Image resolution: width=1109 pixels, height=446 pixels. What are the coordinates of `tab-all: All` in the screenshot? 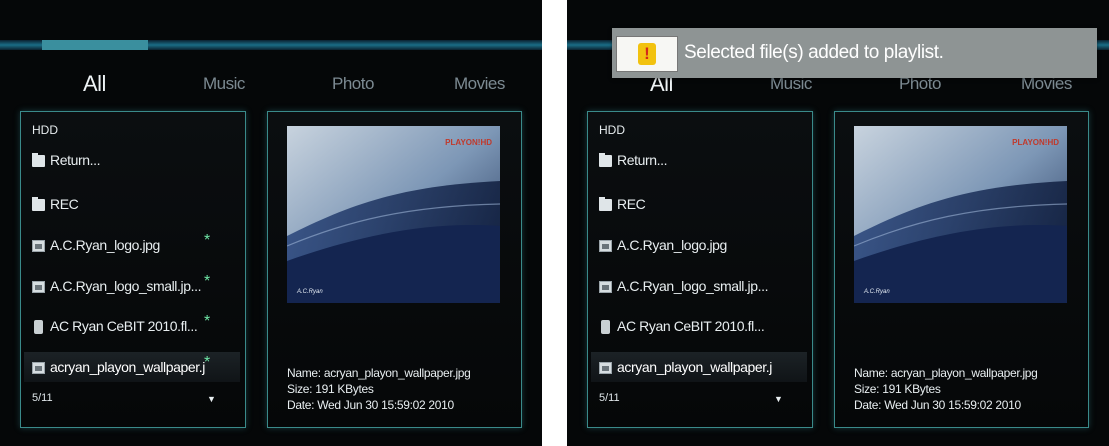 It's located at (94, 84).